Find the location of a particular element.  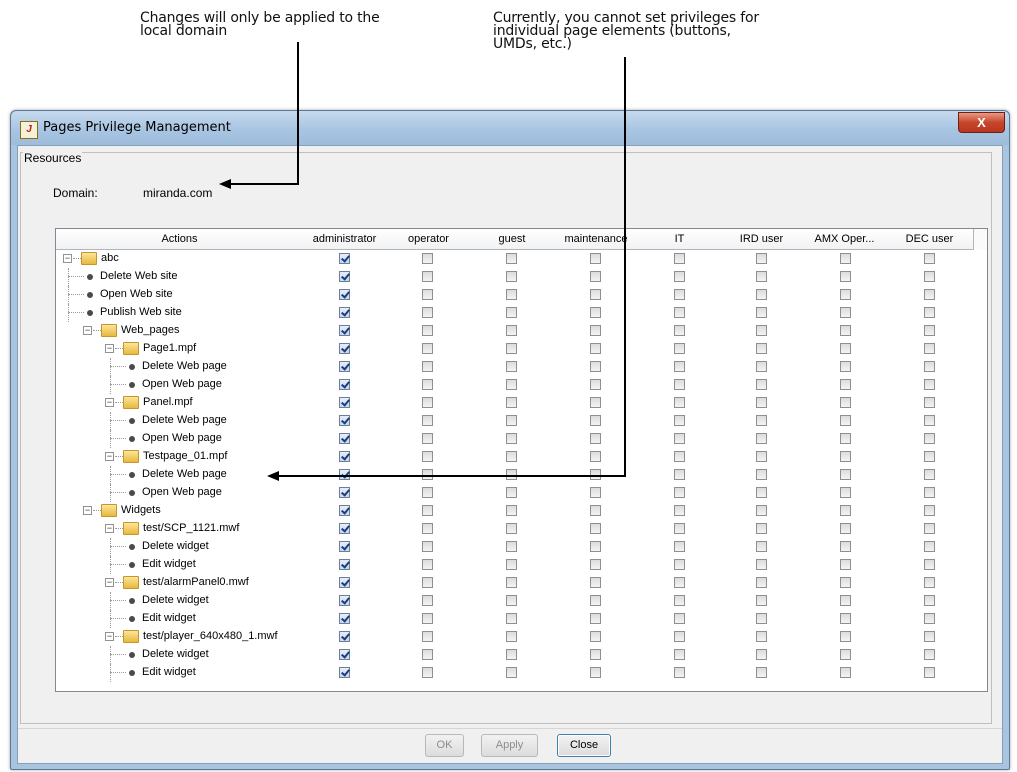

tree-node-label: Widgets is located at coordinates (141, 510).